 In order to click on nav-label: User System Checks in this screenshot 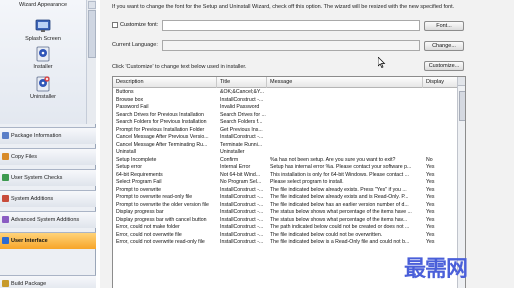, I will do `click(37, 178)`.